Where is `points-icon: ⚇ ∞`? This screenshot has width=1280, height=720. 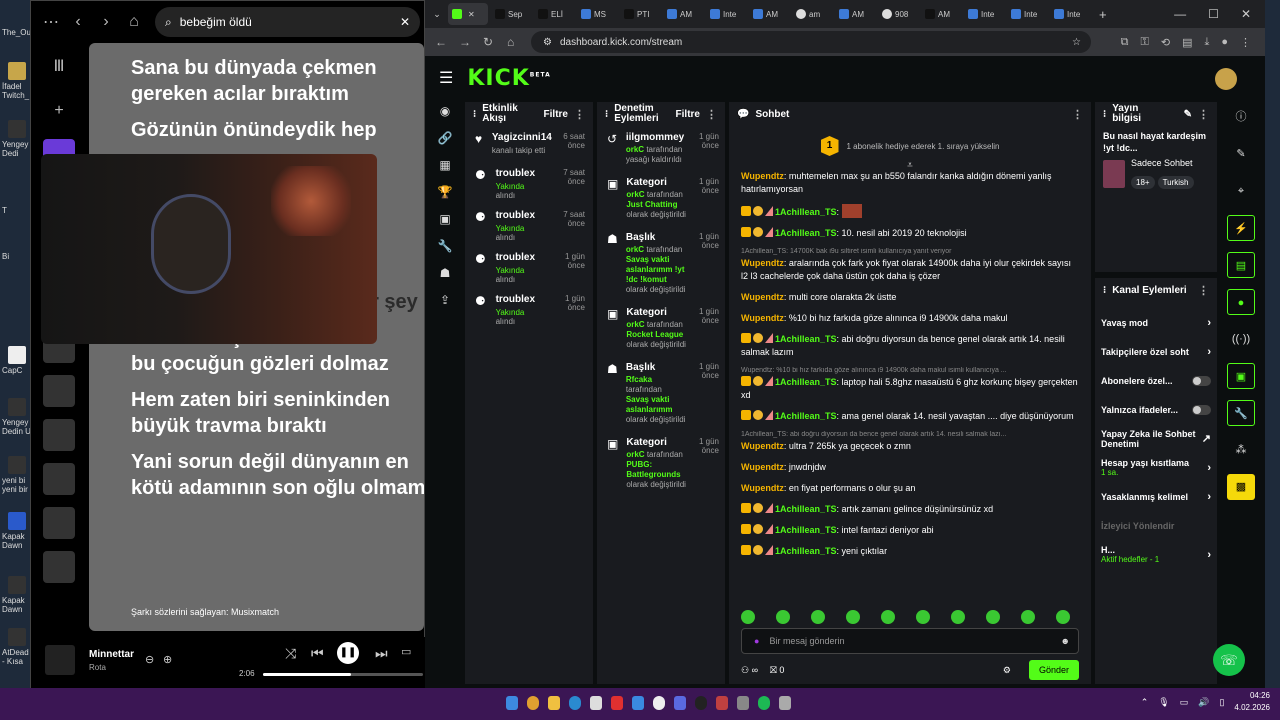 points-icon: ⚇ ∞ is located at coordinates (749, 670).